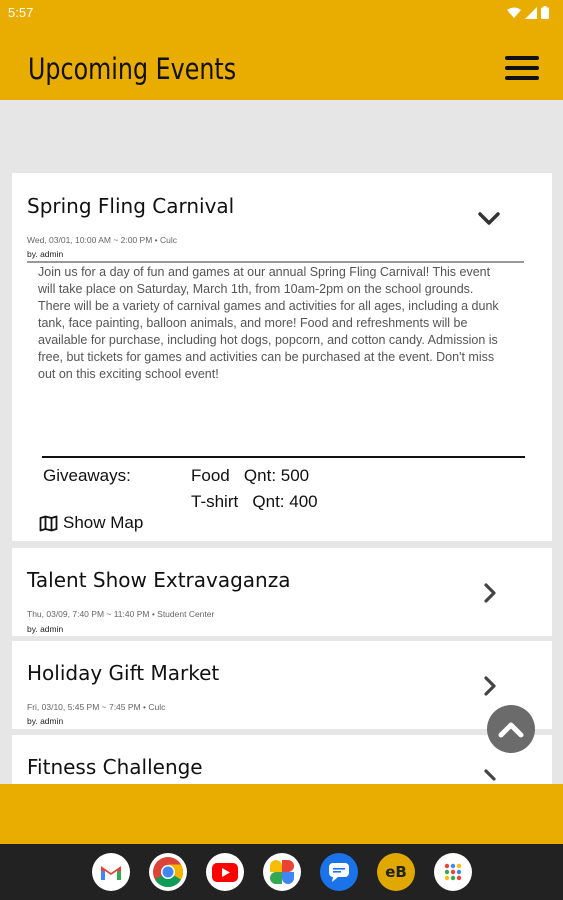  I want to click on giveaway-qty: Qnt: 500, so click(276, 475).